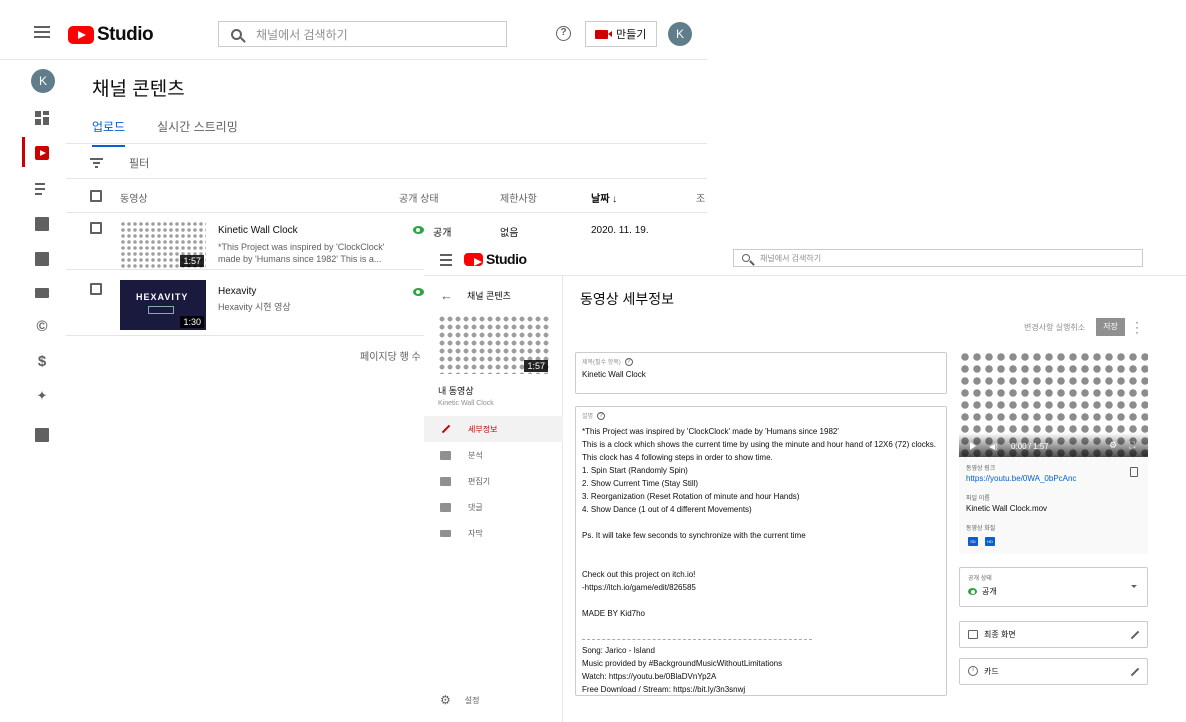 This screenshot has width=1186, height=722. What do you see at coordinates (639, 574) in the screenshot?
I see `description-line: Check out this project on itch.io!` at bounding box center [639, 574].